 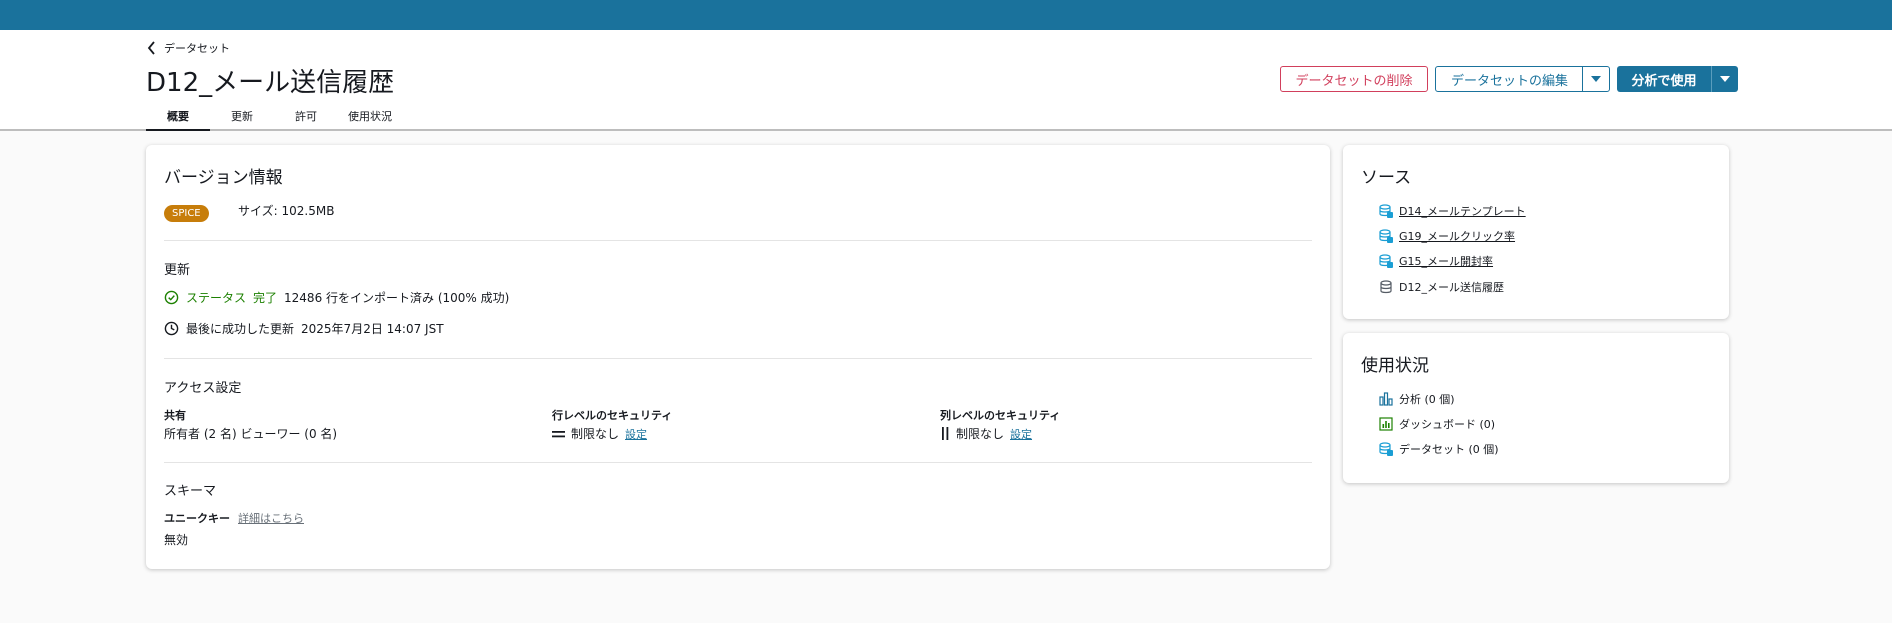 I want to click on top-bar, so click(x=946, y=15).